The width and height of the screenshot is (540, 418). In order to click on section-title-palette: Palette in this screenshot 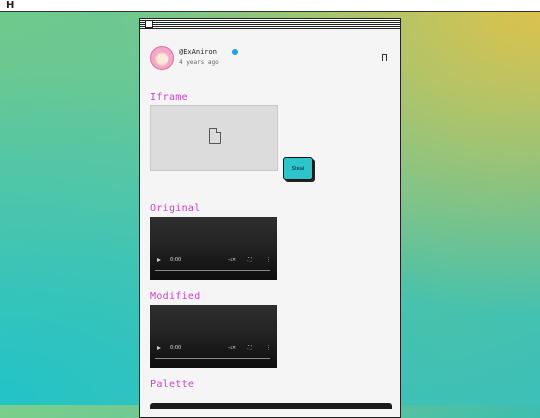, I will do `click(172, 384)`.